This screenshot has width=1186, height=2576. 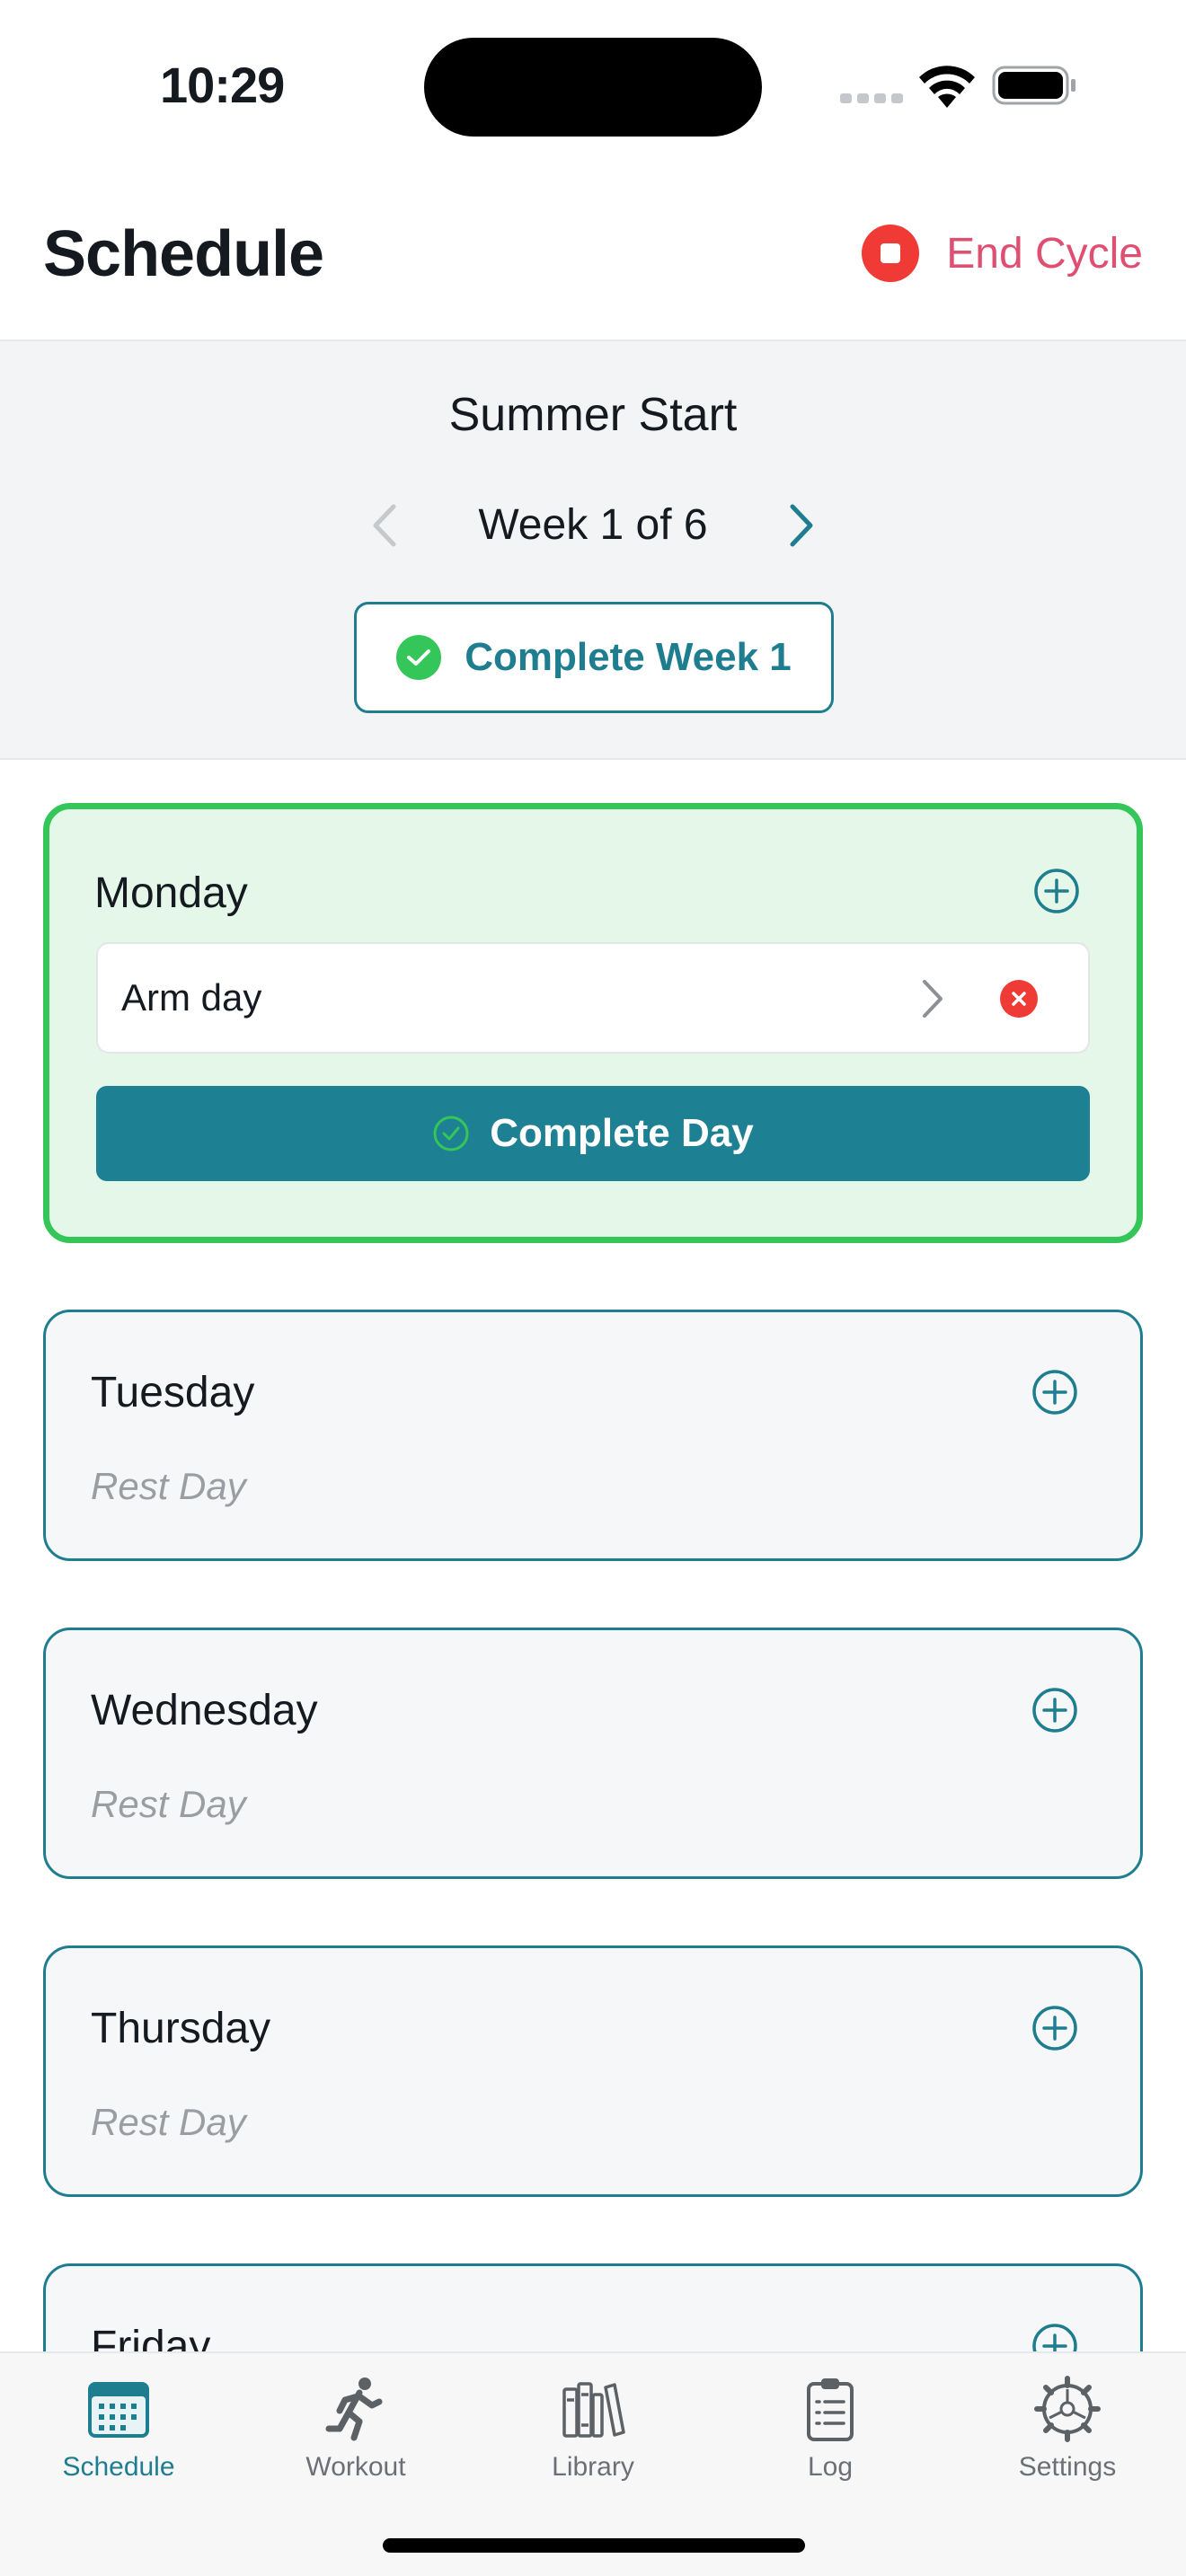 What do you see at coordinates (593, 2467) in the screenshot?
I see `tab-label: Library` at bounding box center [593, 2467].